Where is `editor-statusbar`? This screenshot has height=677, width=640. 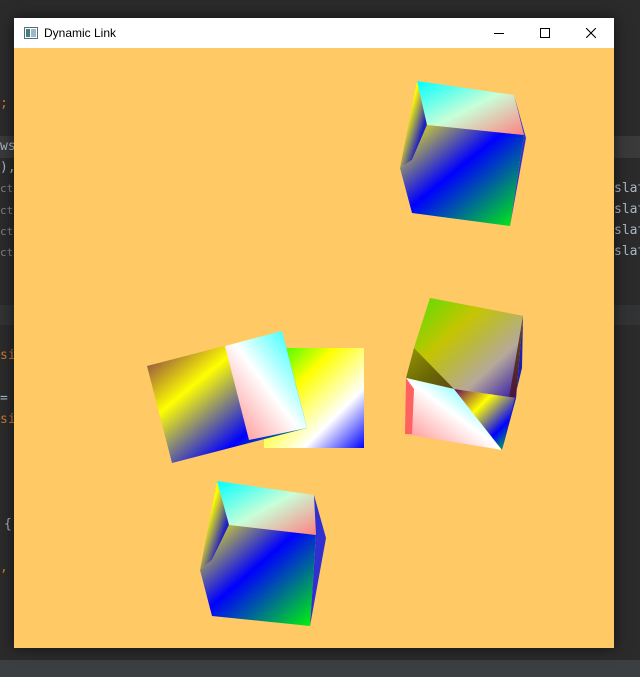 editor-statusbar is located at coordinates (320, 668).